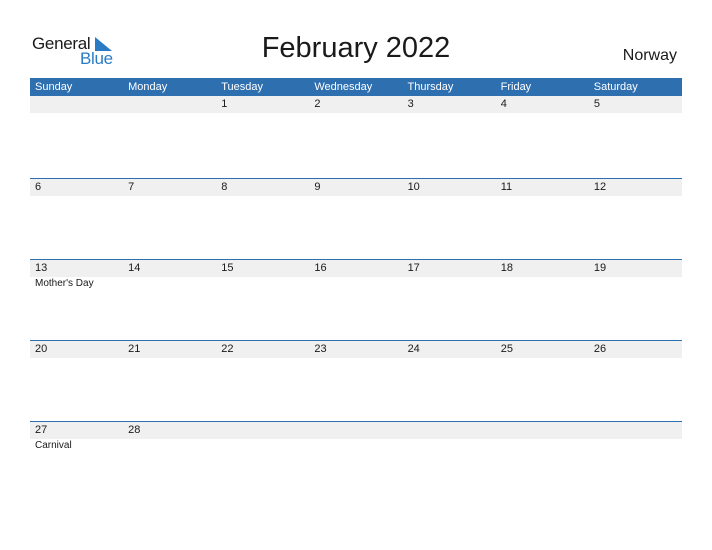  I want to click on day-number: 26, so click(600, 349).